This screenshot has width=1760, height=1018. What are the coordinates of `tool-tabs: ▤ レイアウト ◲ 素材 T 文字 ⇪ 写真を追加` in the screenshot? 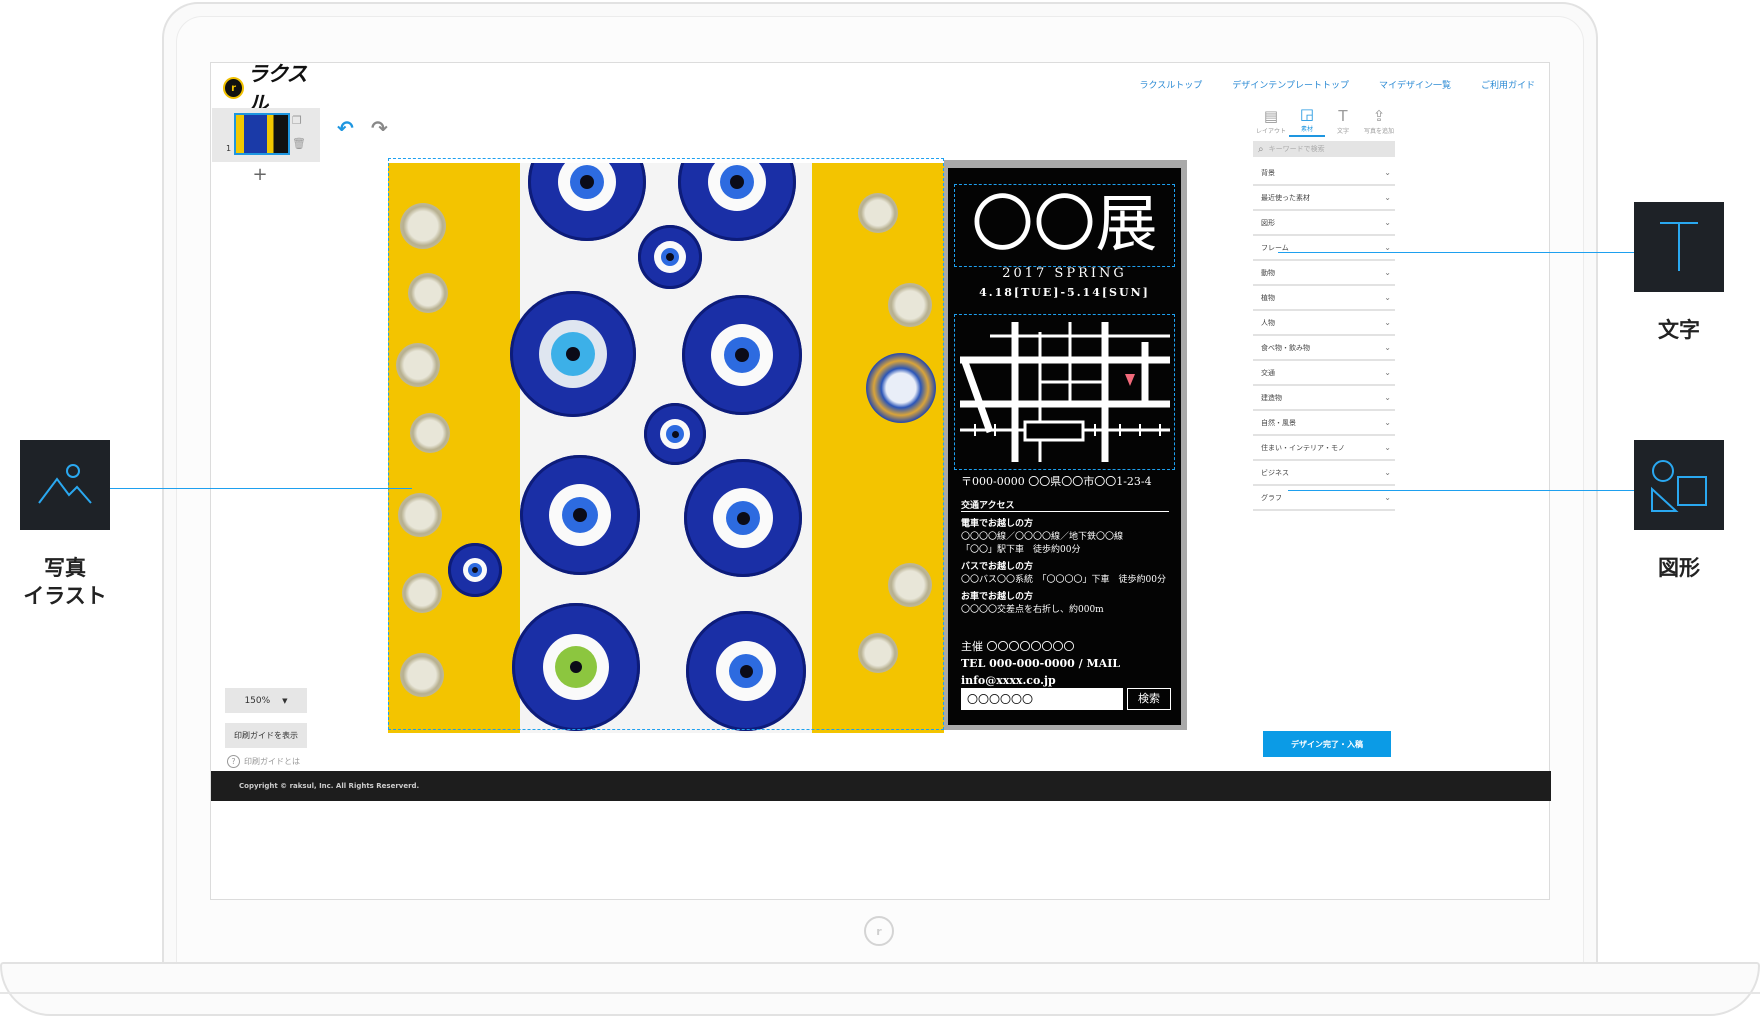 It's located at (1326, 120).